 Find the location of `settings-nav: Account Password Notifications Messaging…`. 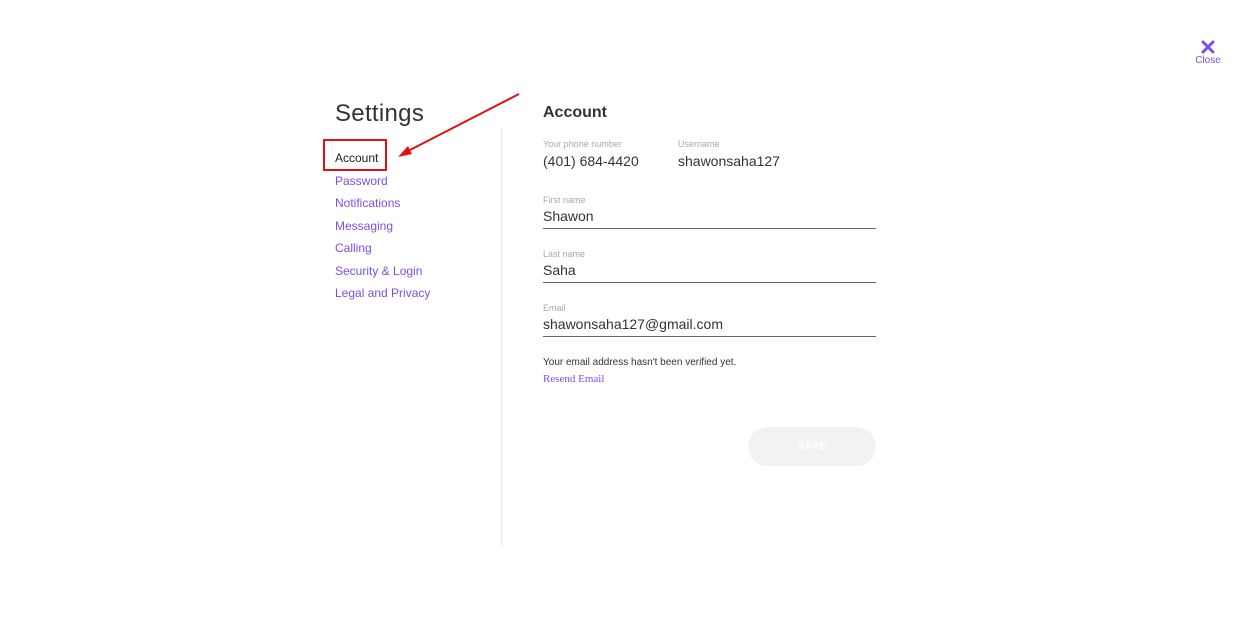

settings-nav: Account Password Notifications Messaging… is located at coordinates (382, 229).